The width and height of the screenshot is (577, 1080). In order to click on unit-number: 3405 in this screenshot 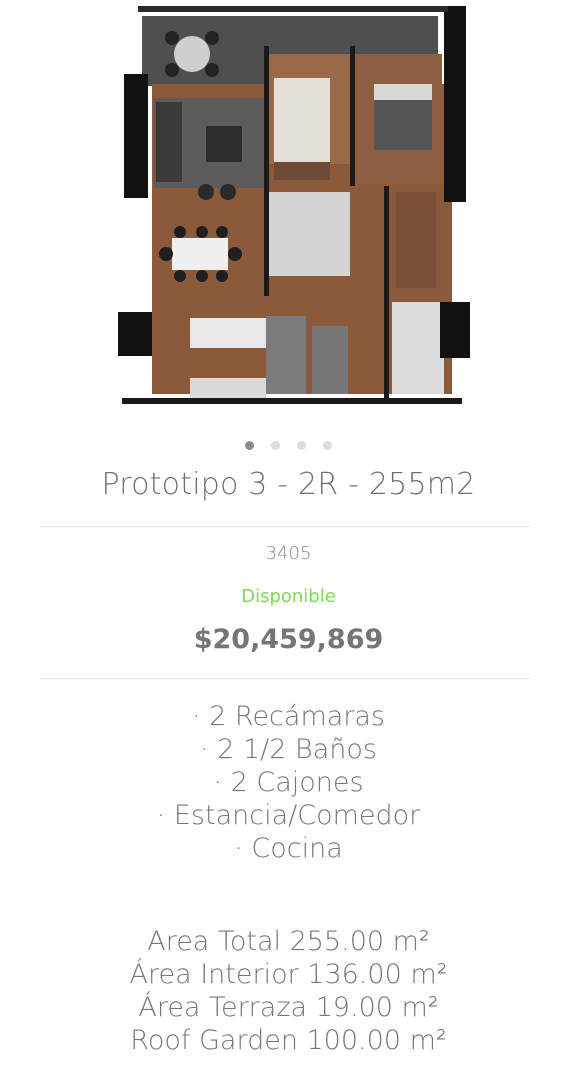, I will do `click(288, 553)`.